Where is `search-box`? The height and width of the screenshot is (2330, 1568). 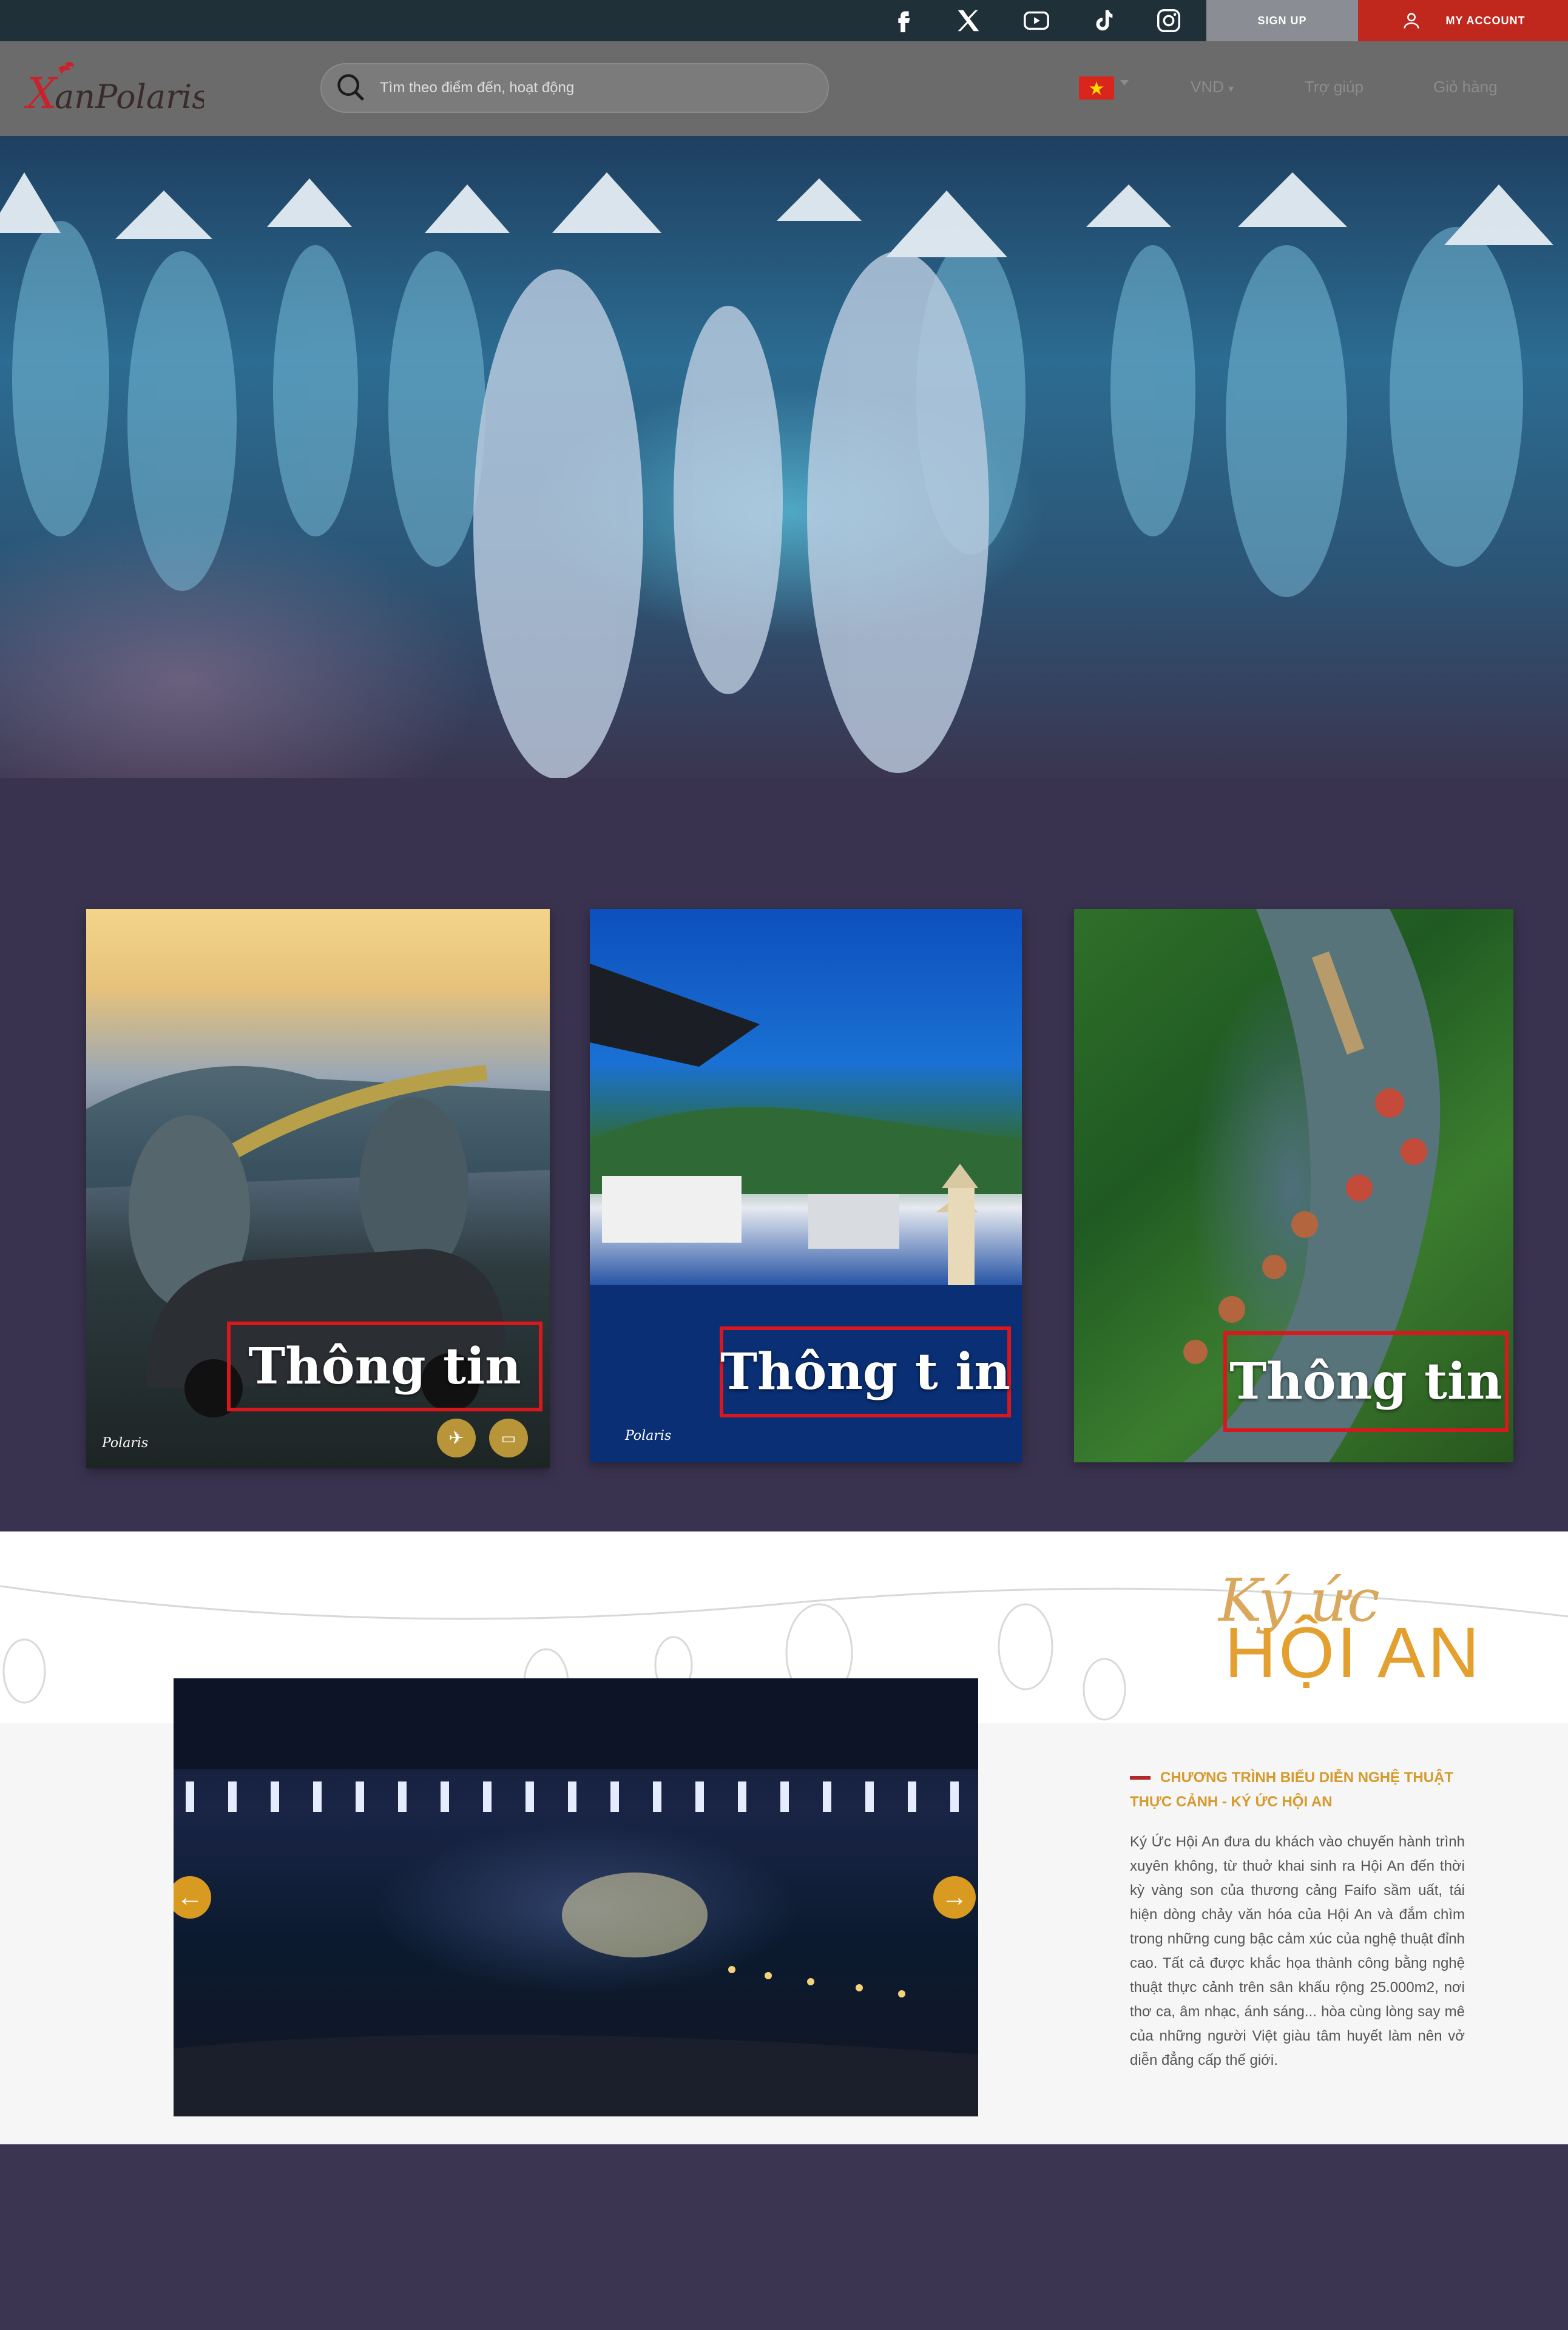
search-box is located at coordinates (574, 88).